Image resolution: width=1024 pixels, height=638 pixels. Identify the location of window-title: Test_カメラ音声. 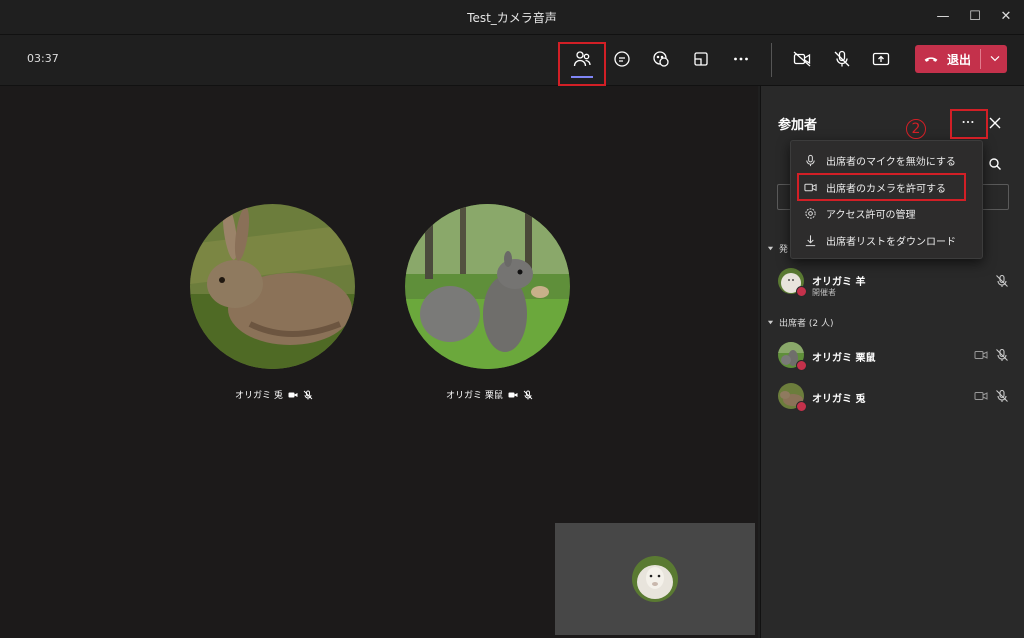
(512, 18).